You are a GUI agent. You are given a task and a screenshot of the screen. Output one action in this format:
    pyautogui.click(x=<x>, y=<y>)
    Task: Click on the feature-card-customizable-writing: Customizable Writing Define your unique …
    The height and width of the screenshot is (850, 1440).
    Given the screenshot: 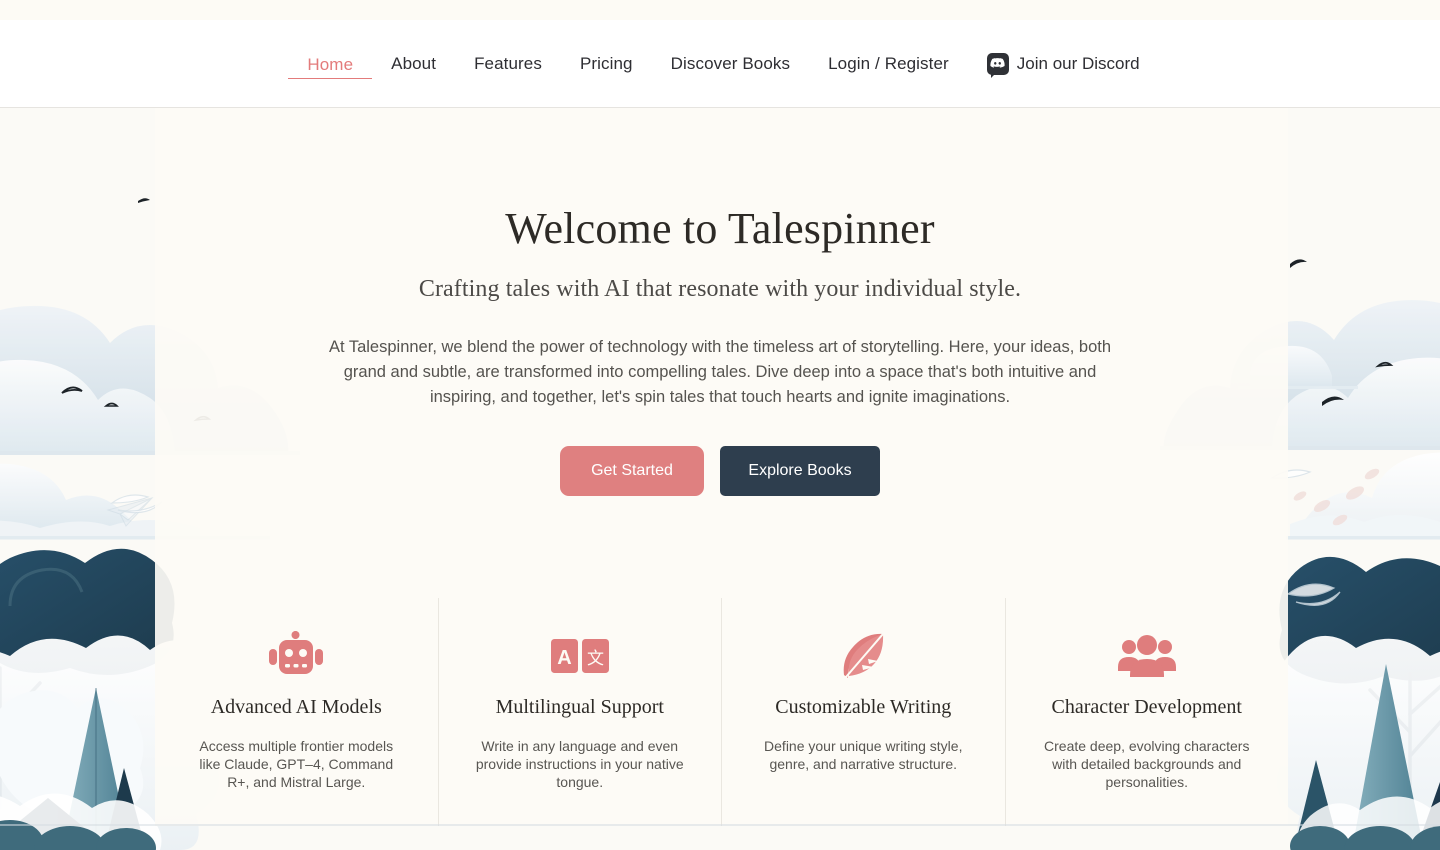 What is the action you would take?
    pyautogui.click(x=864, y=712)
    